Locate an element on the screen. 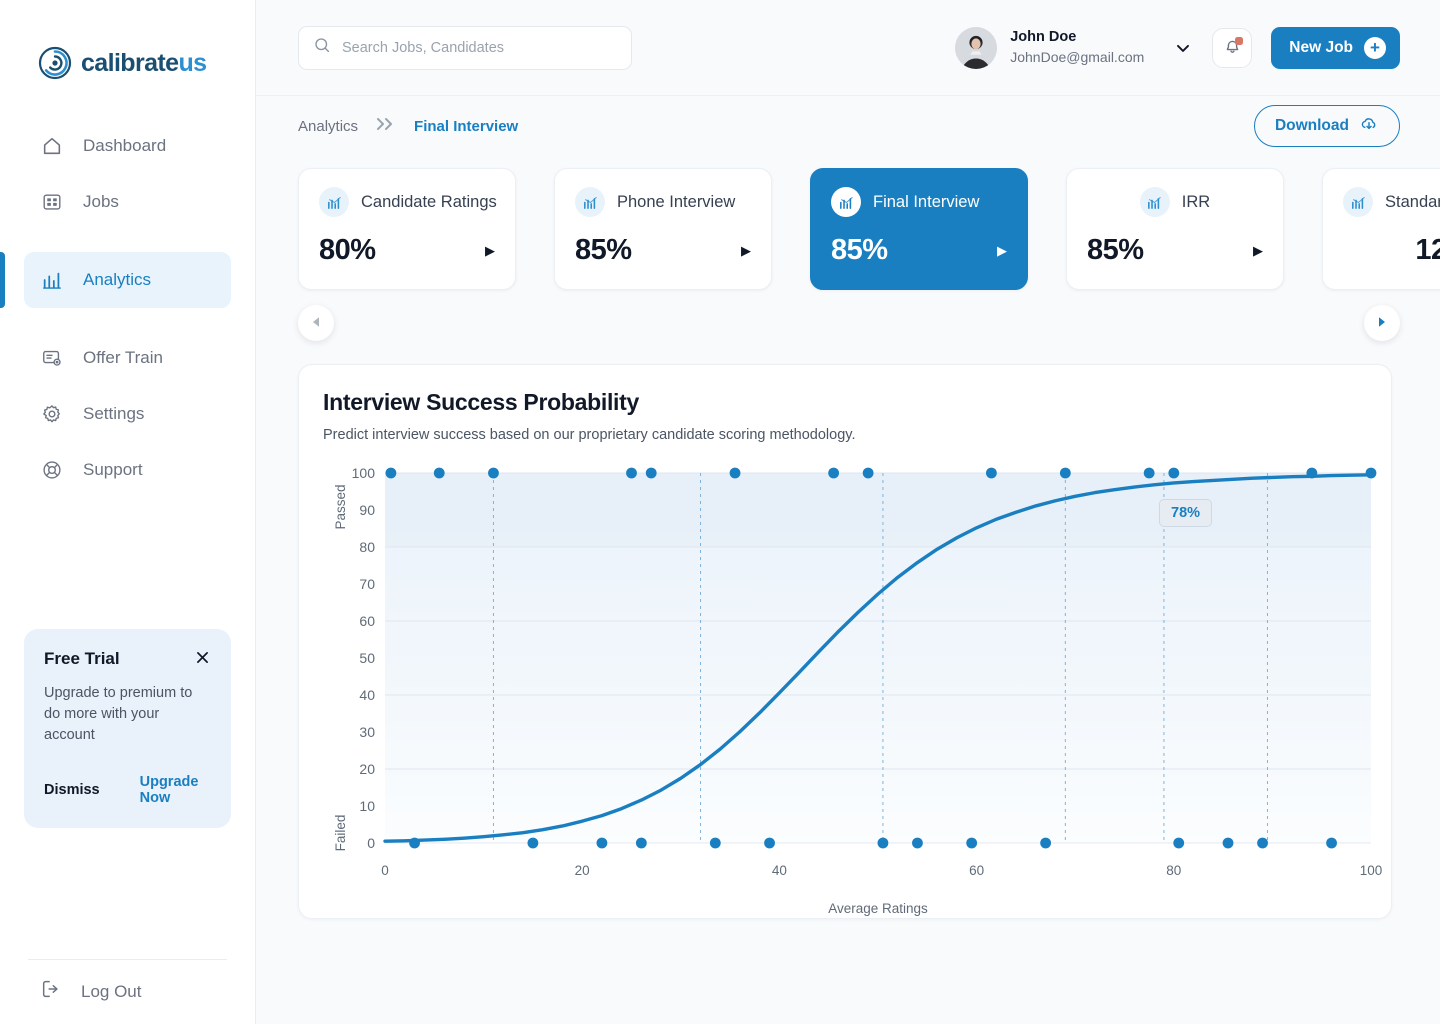 The width and height of the screenshot is (1440, 1024). sidebar-item-offer-train: Offer Train is located at coordinates (127, 358).